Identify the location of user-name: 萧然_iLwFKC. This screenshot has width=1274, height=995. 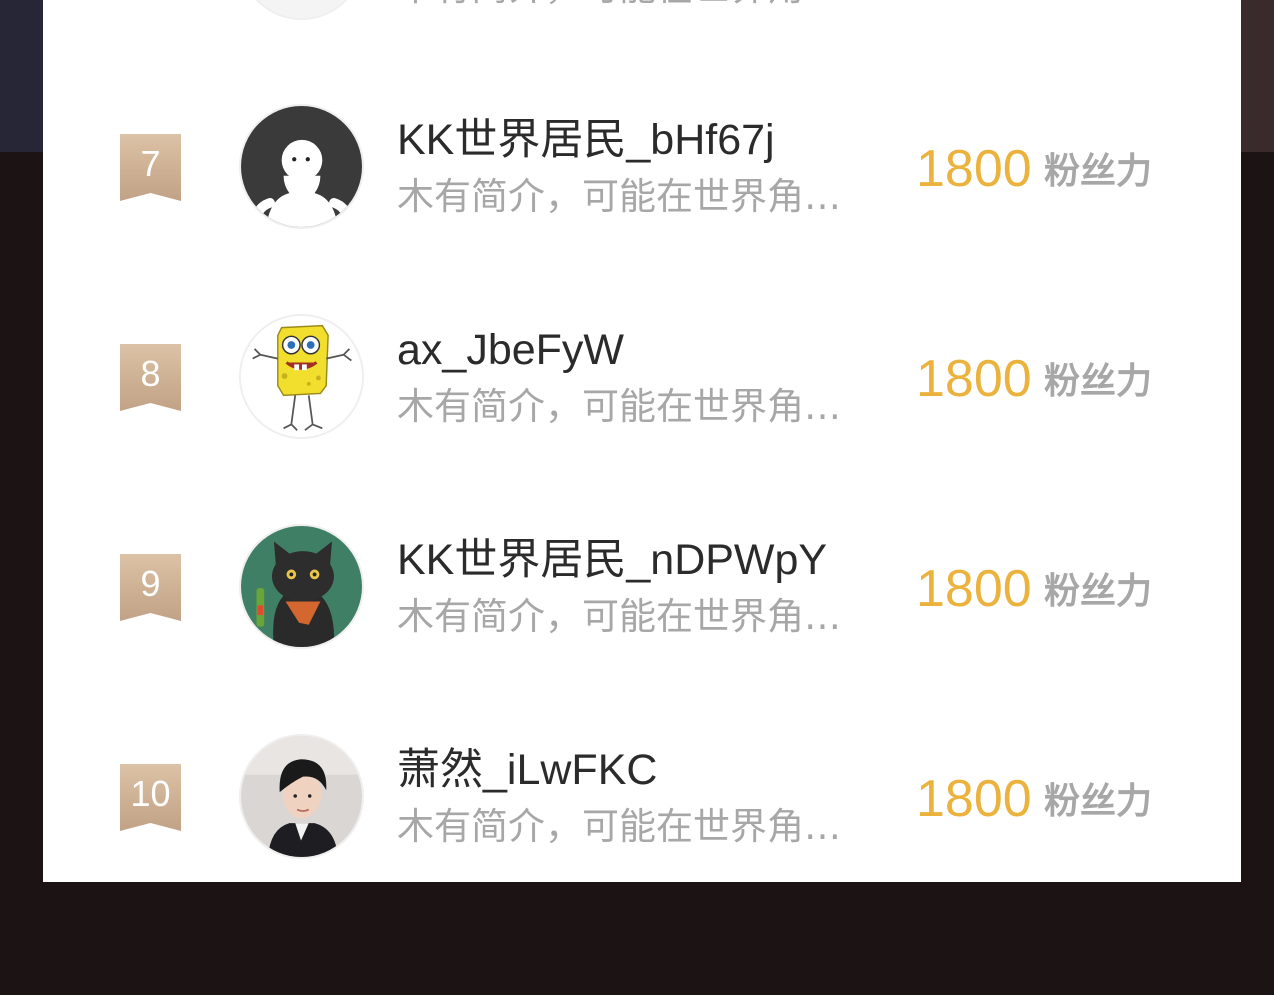
(527, 770).